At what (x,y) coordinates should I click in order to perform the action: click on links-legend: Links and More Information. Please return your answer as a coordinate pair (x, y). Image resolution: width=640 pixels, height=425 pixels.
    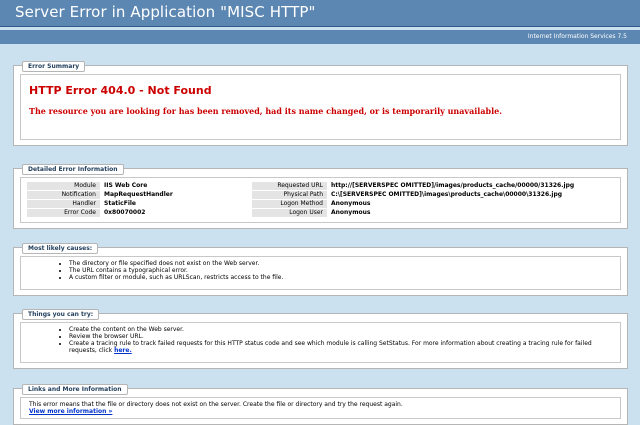
    Looking at the image, I should click on (75, 389).